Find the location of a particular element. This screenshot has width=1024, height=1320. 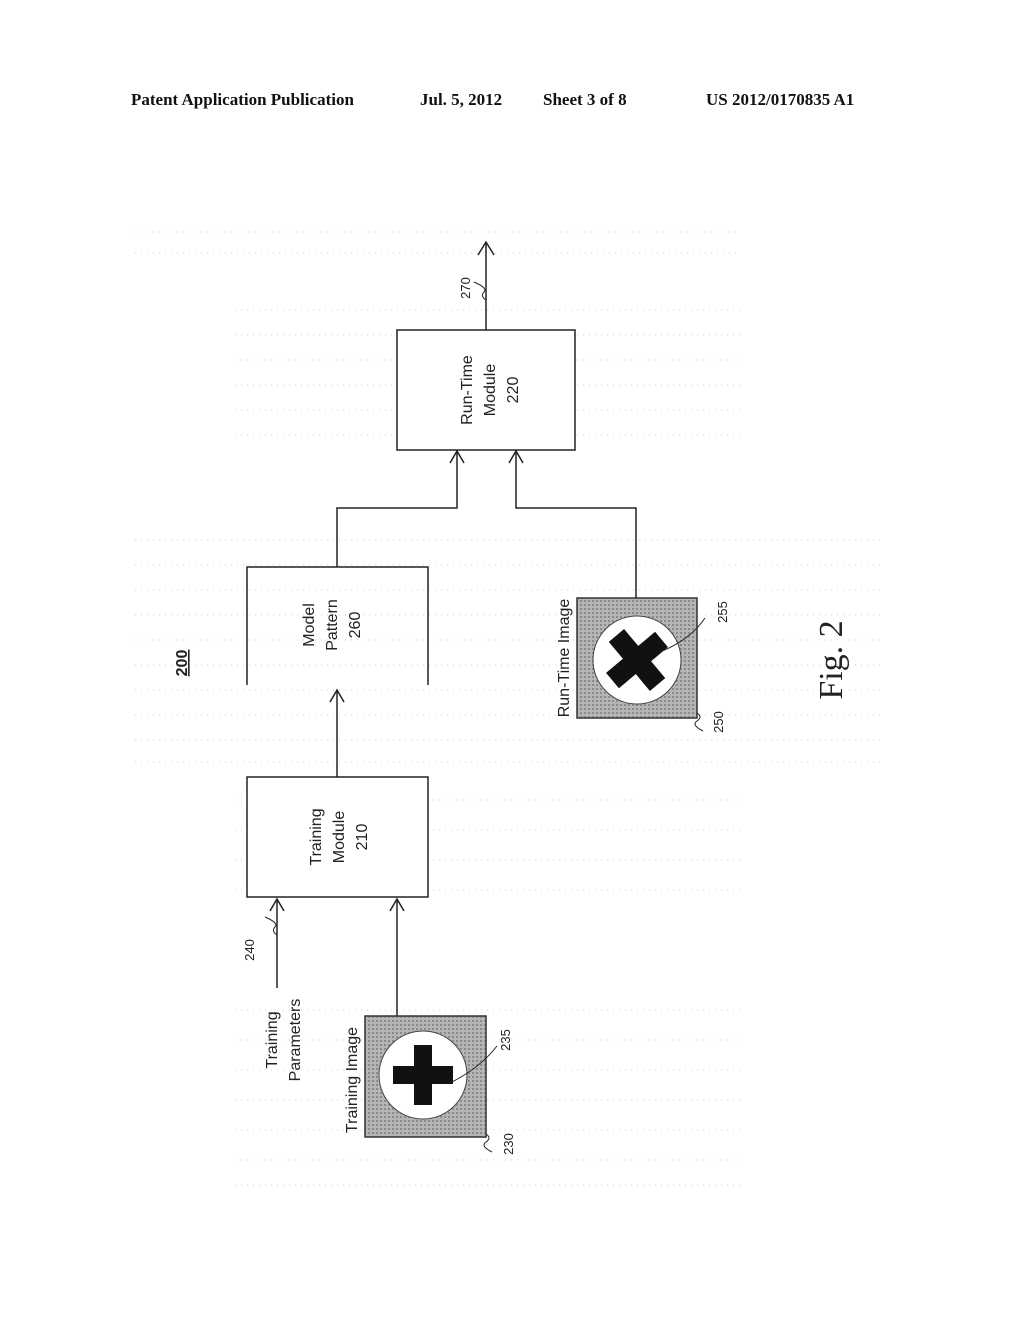

model-pattern-line1: Model is located at coordinates (309, 625).